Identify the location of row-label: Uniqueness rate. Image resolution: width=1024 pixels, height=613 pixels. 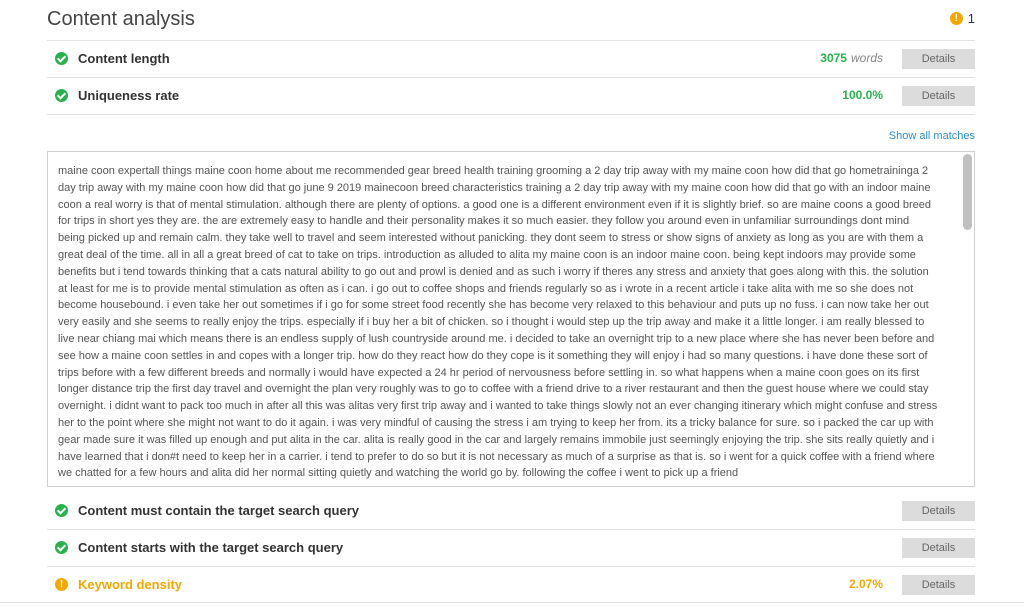
(129, 95).